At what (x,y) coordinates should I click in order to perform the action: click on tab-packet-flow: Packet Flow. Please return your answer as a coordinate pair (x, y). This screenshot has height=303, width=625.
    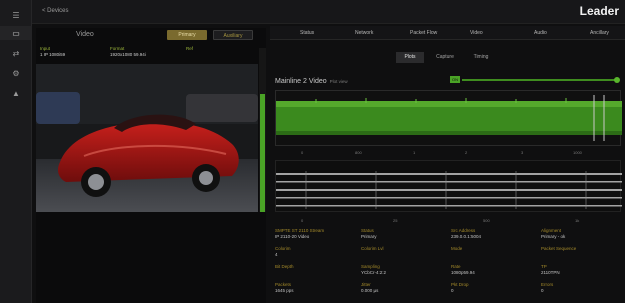
    Looking at the image, I should click on (423, 33).